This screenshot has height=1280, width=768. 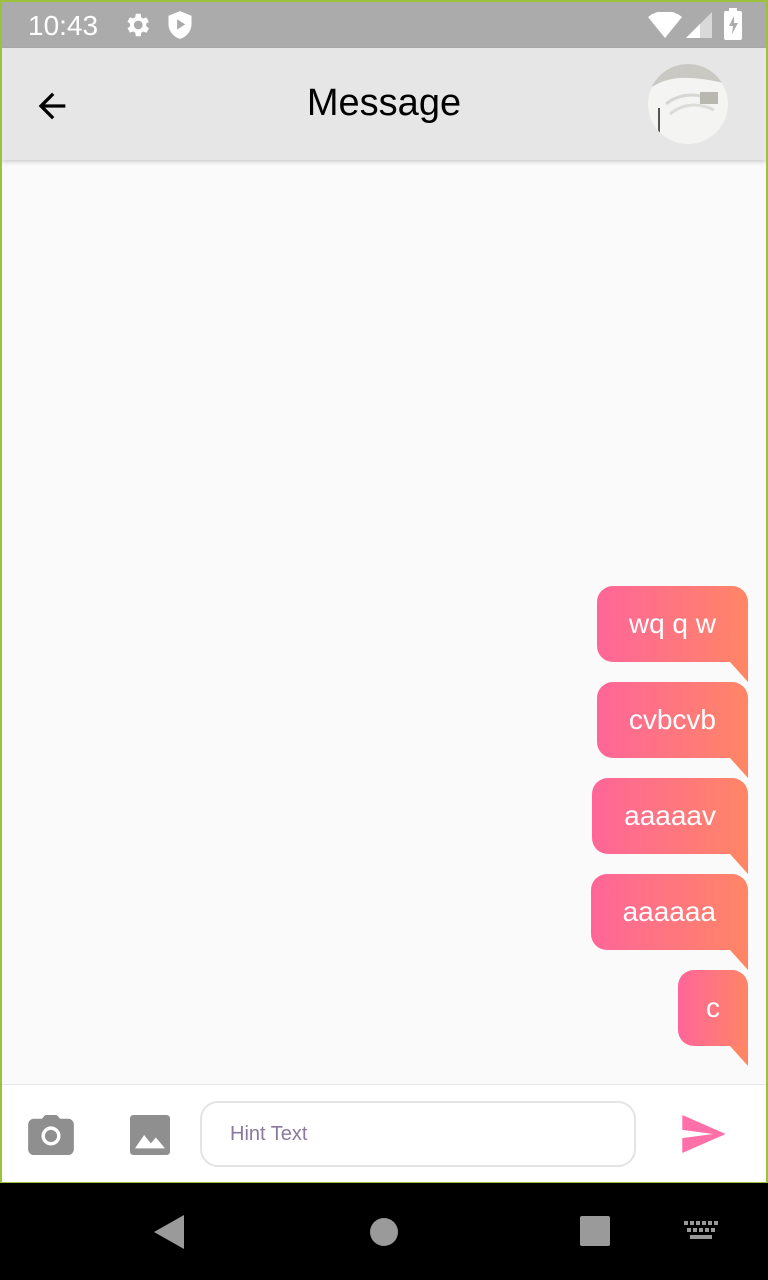 I want to click on message-item: cvbcvb, so click(x=672, y=730).